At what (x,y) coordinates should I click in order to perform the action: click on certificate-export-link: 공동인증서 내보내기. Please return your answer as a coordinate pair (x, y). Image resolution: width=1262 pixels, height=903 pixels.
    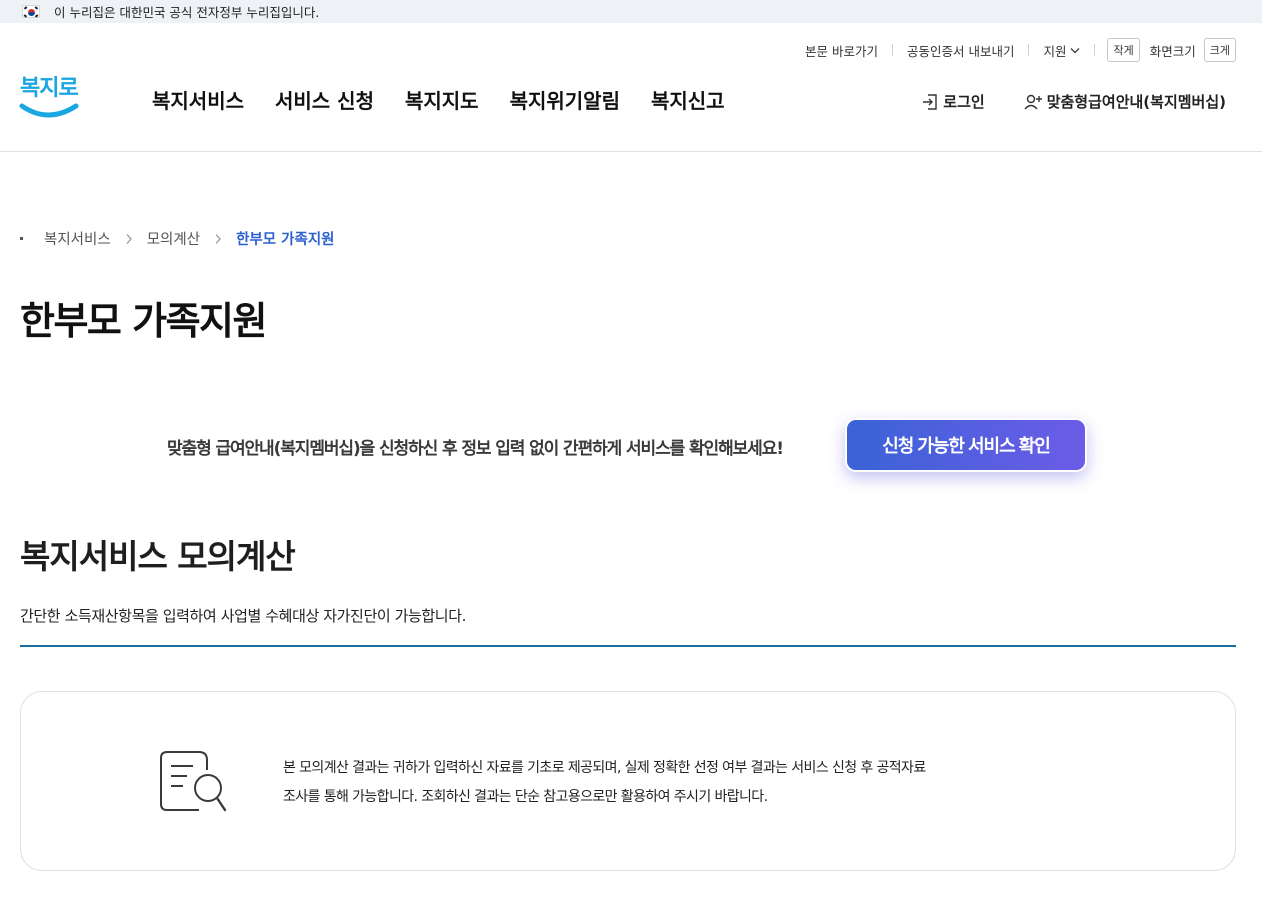
    Looking at the image, I should click on (960, 50).